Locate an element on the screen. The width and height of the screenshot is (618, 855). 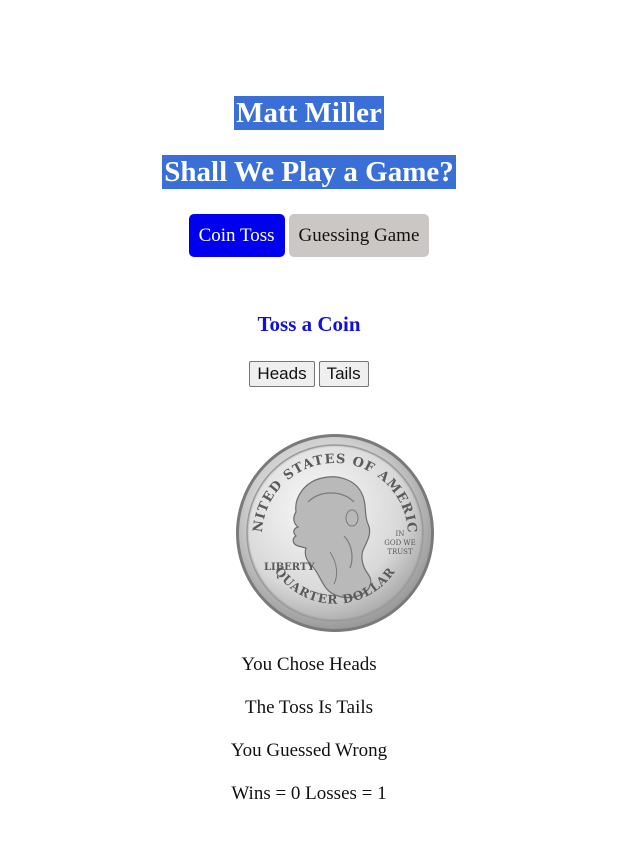
result-toss: The Toss Is Tails is located at coordinates (309, 707).